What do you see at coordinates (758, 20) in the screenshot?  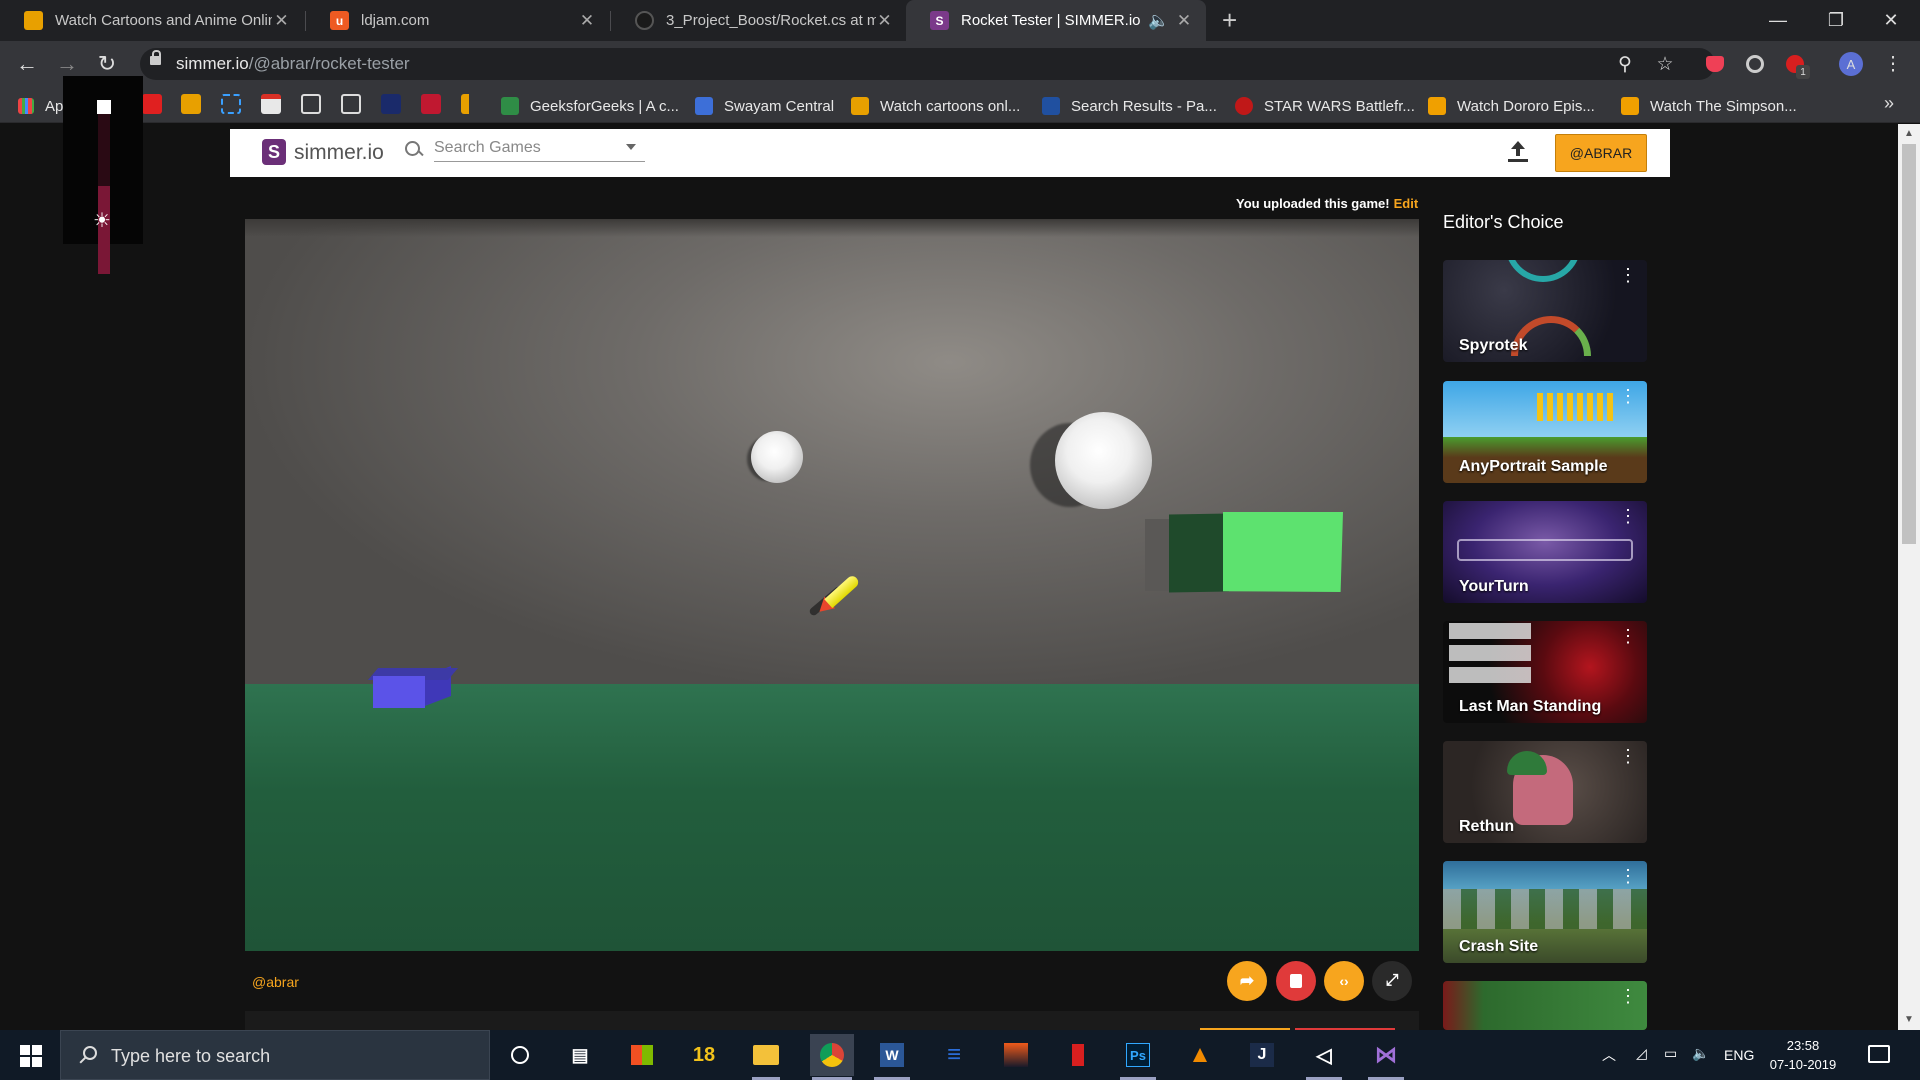 I see `tab-github: 3_Project_Boost/Rocket.cs at master ✕` at bounding box center [758, 20].